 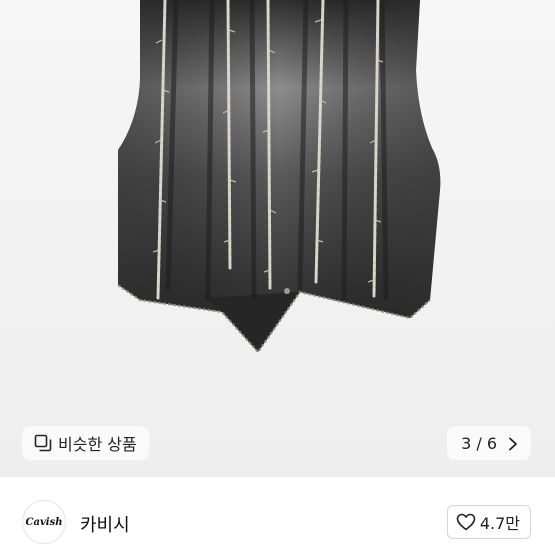 I want to click on similar-items-icon, so click(x=43, y=443).